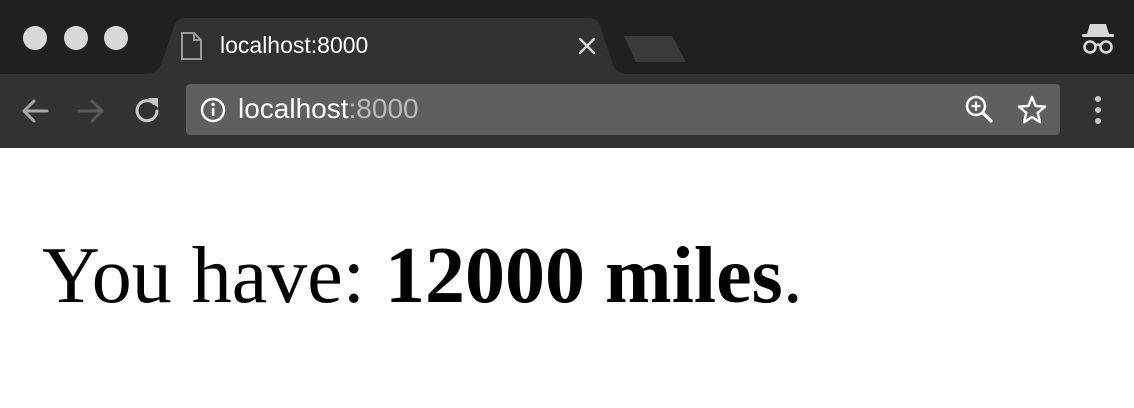 This screenshot has width=1134, height=408. I want to click on address-port: :8000, so click(383, 108).